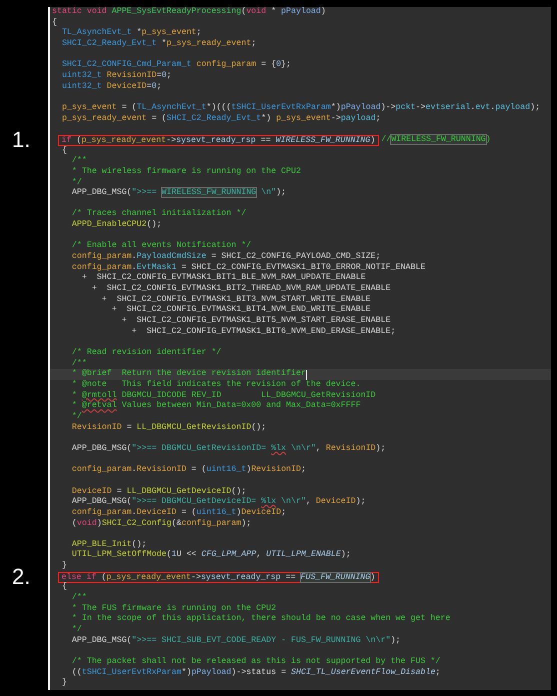  What do you see at coordinates (108, 545) in the screenshot?
I see `code-line: APP_BLE_Init();` at bounding box center [108, 545].